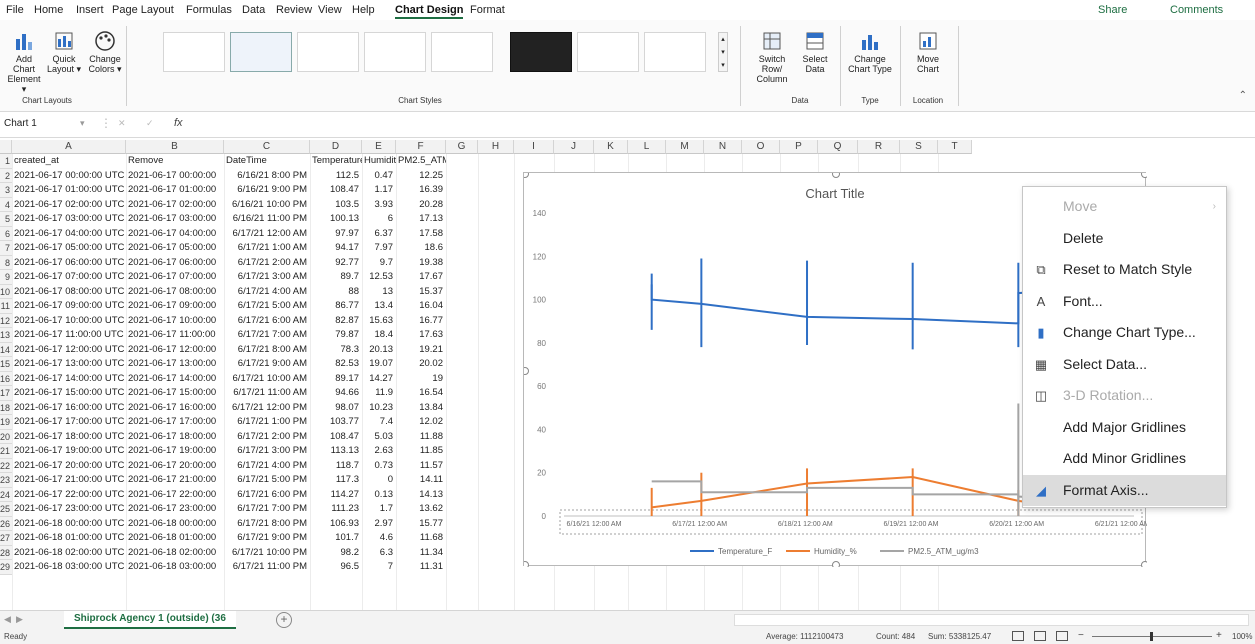 The width and height of the screenshot is (1255, 644). I want to click on data-cell: 1.7, so click(380, 509).